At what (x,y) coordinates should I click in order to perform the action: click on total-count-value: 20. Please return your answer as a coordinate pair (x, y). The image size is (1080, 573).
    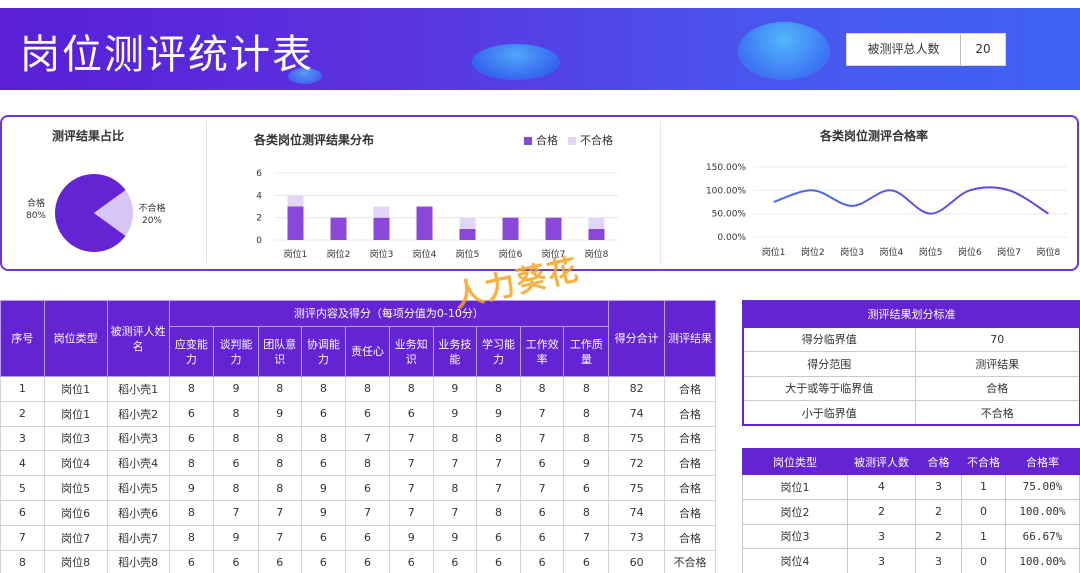
    Looking at the image, I should click on (983, 49).